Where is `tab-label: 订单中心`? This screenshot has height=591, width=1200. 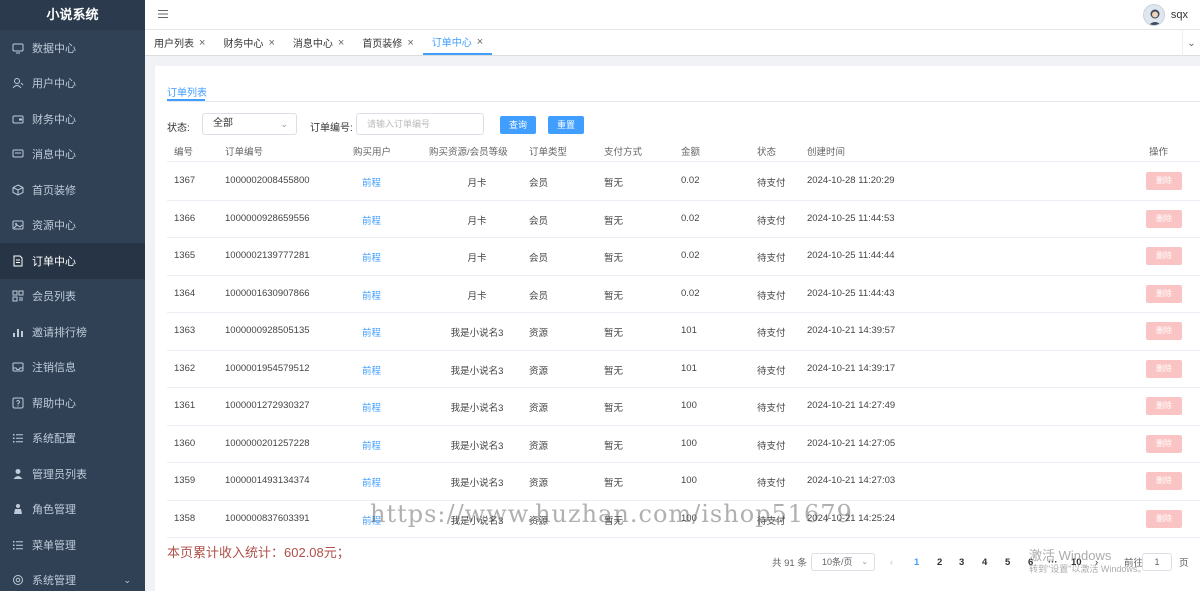 tab-label: 订单中心 is located at coordinates (451, 43).